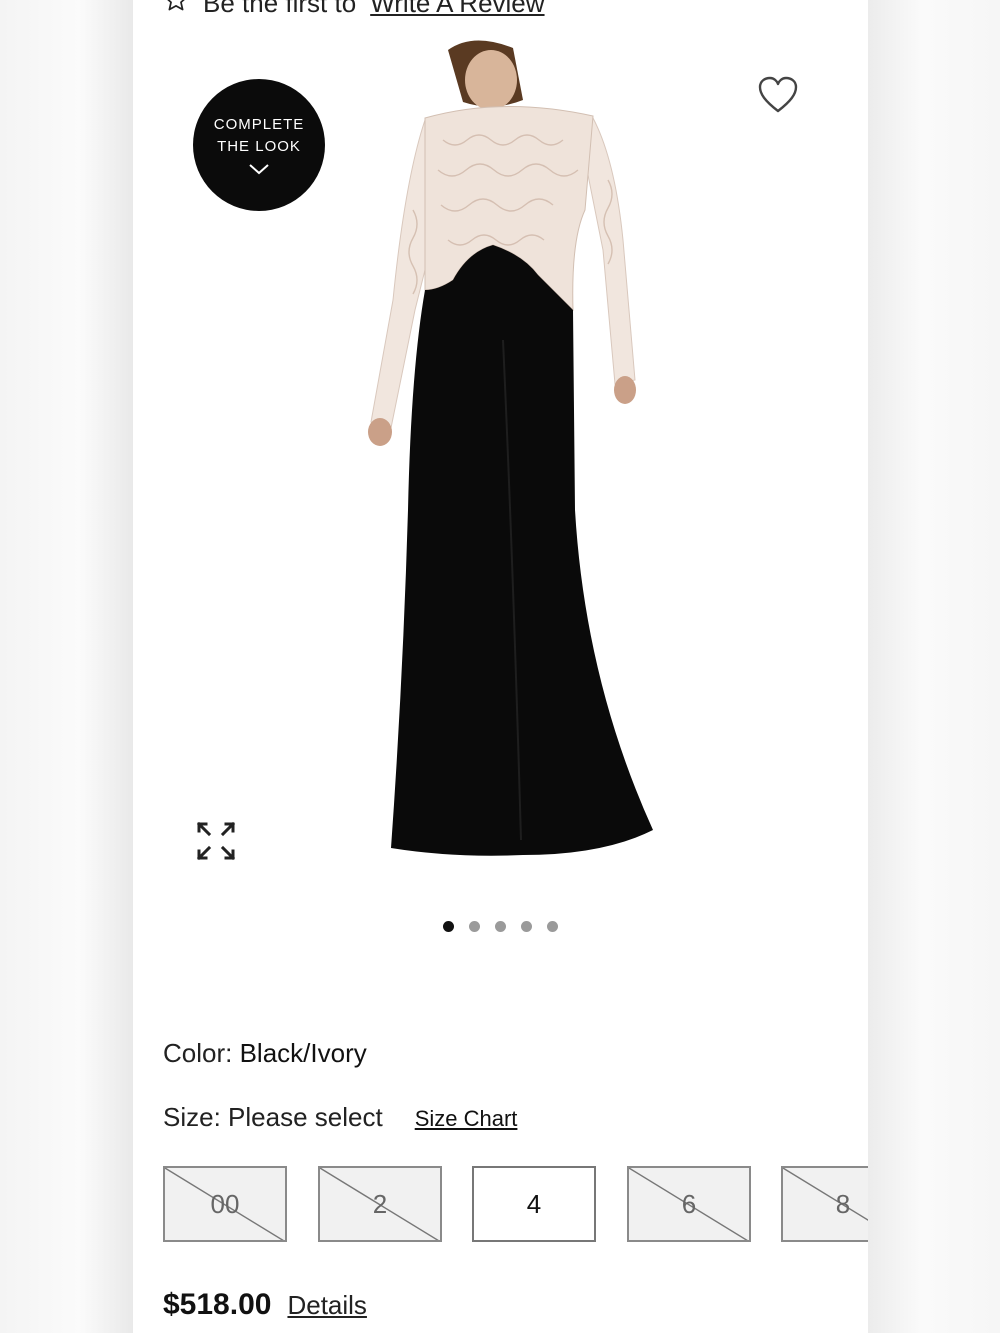  I want to click on background-right, so click(934, 666).